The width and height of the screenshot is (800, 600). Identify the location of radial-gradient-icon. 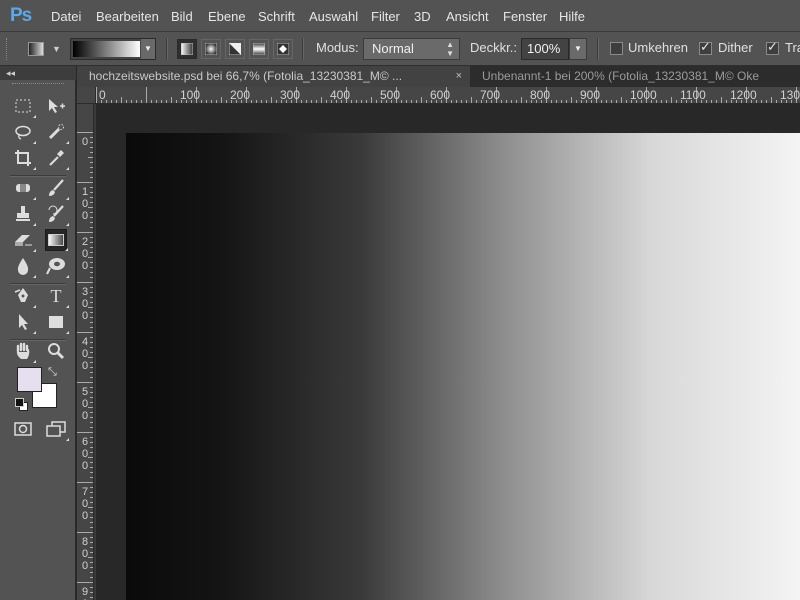
(211, 49).